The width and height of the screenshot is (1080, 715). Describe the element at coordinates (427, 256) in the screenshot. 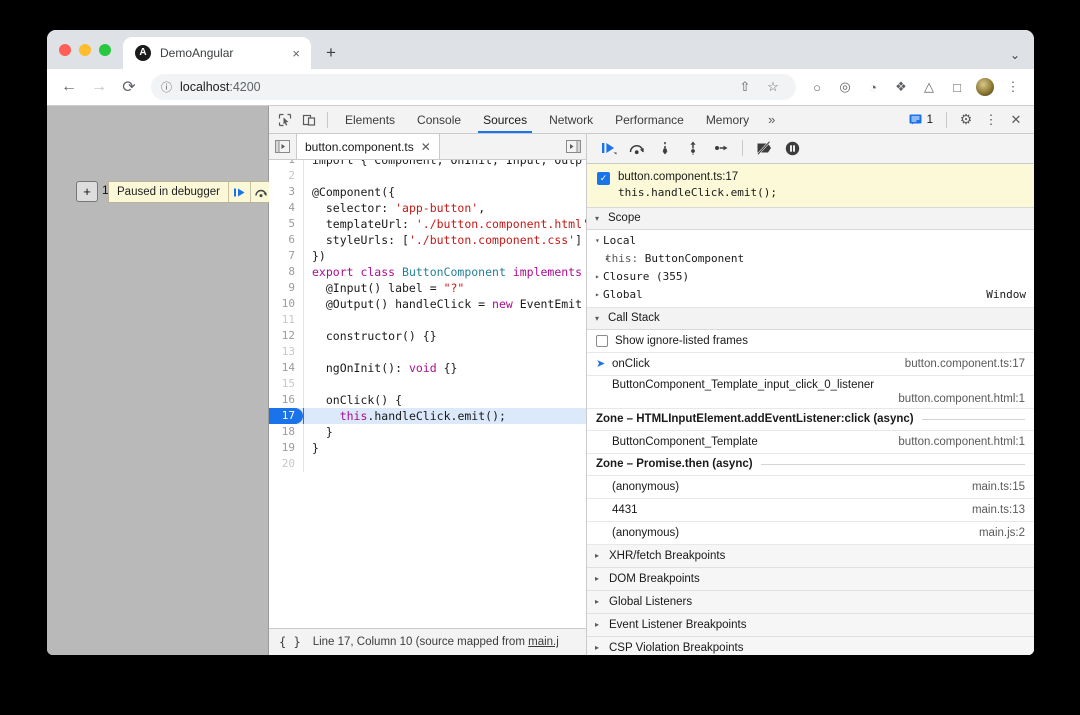

I see `code-line: 7})` at that location.